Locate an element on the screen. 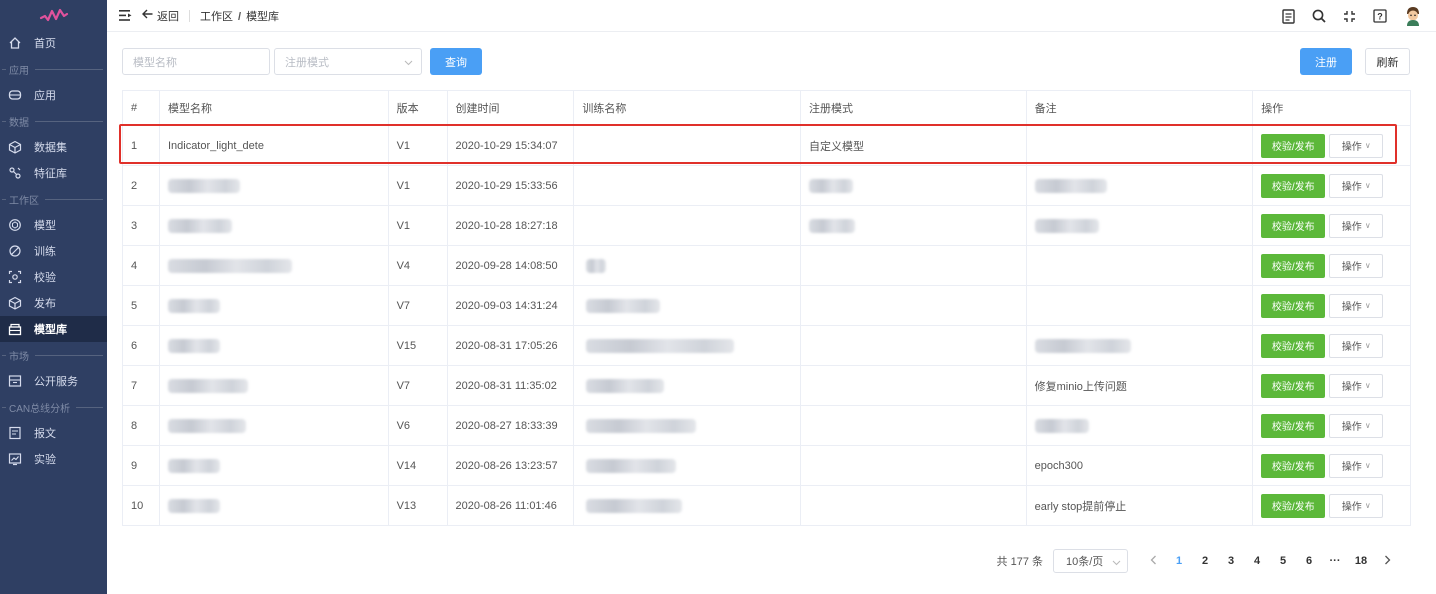  page-number: 18 is located at coordinates (1361, 561).